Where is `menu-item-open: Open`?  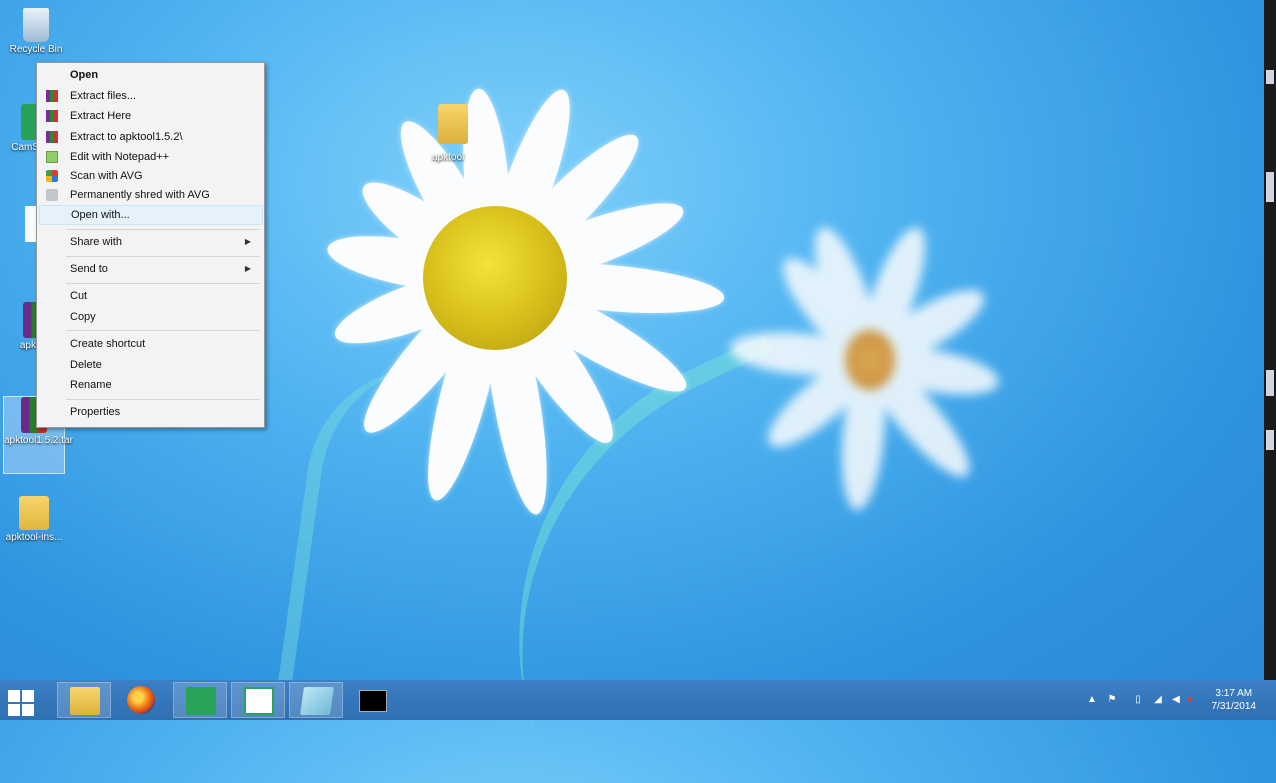 menu-item-open: Open is located at coordinates (150, 75).